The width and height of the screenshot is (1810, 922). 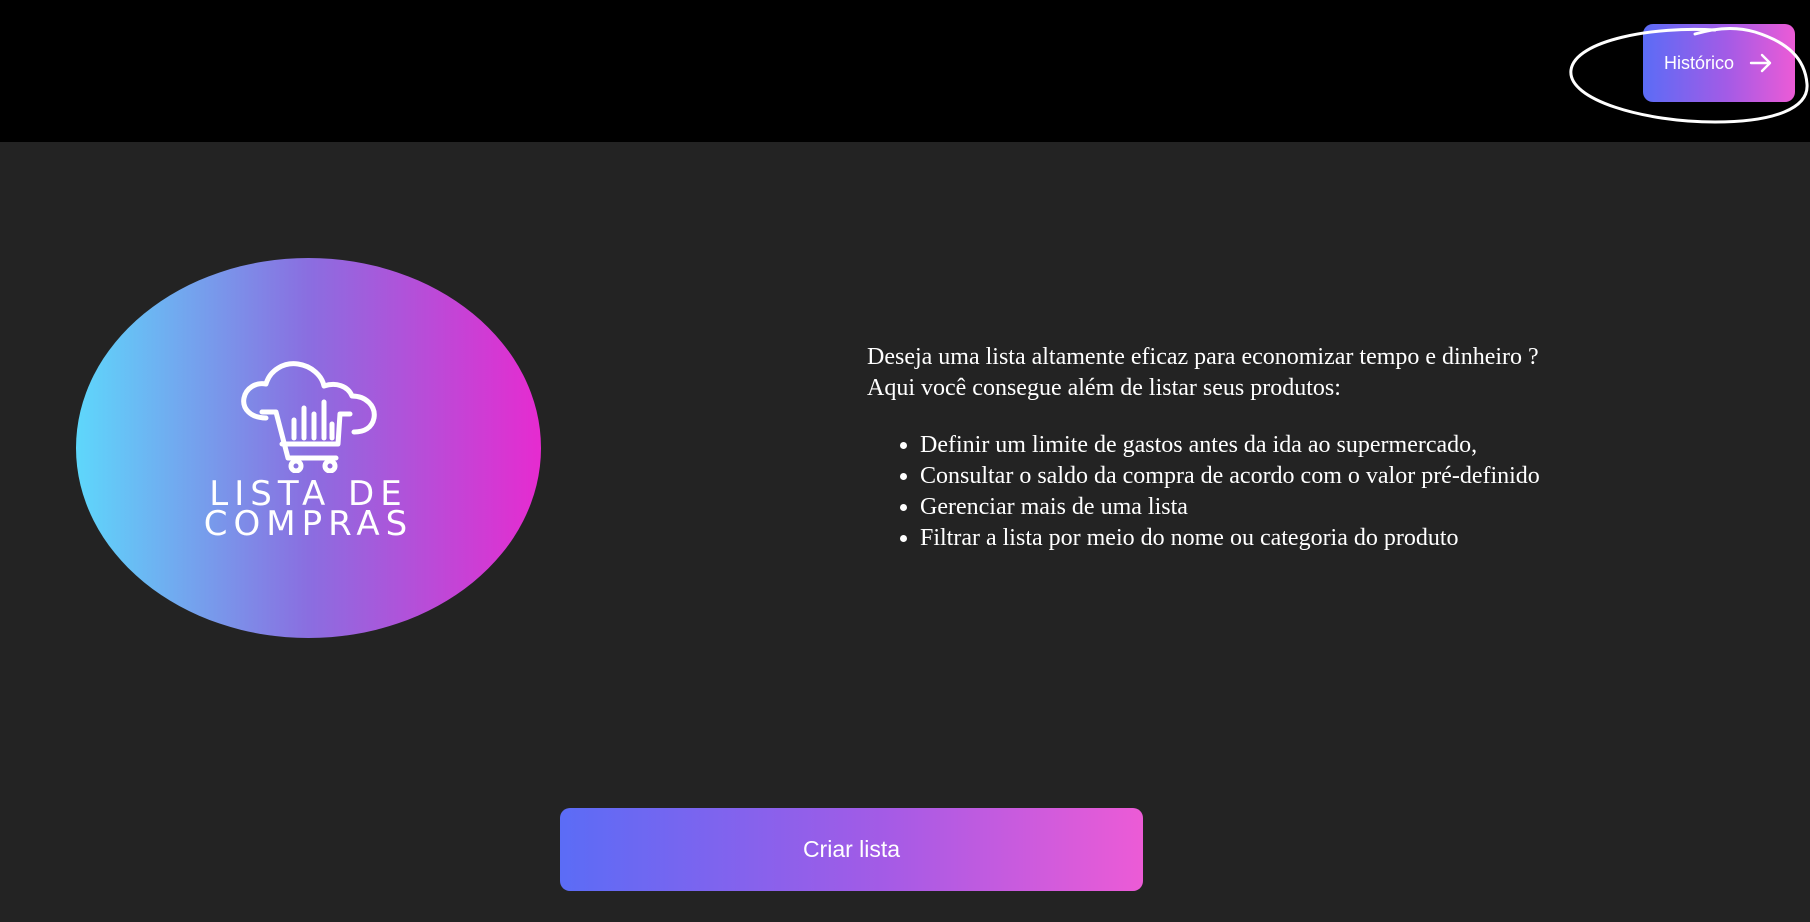 I want to click on create-list-label: Criar lista, so click(x=851, y=849).